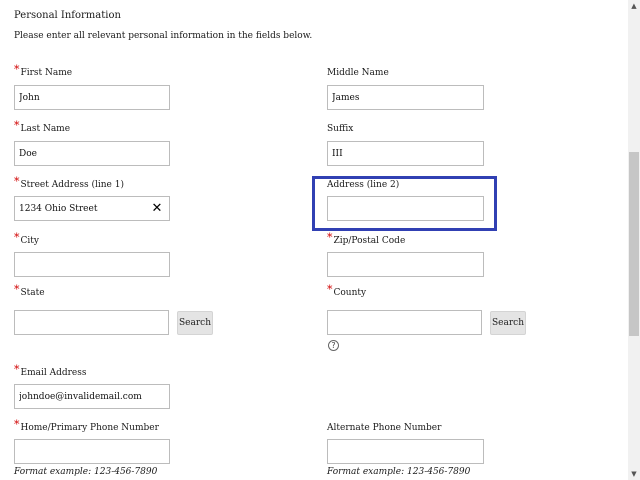 The width and height of the screenshot is (640, 480). Describe the element at coordinates (405, 264) in the screenshot. I see `zip-input` at that location.